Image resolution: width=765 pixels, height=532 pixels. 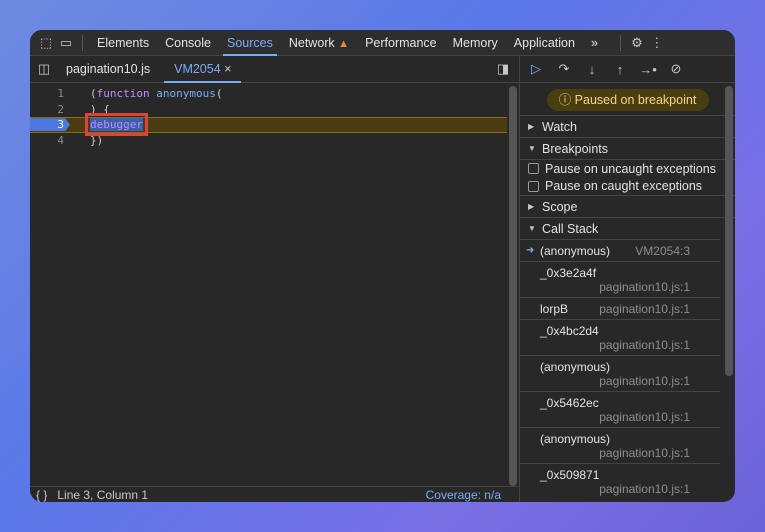 What do you see at coordinates (620, 409) in the screenshot?
I see `call-frame: _0x5462ec pagination10.js:1` at bounding box center [620, 409].